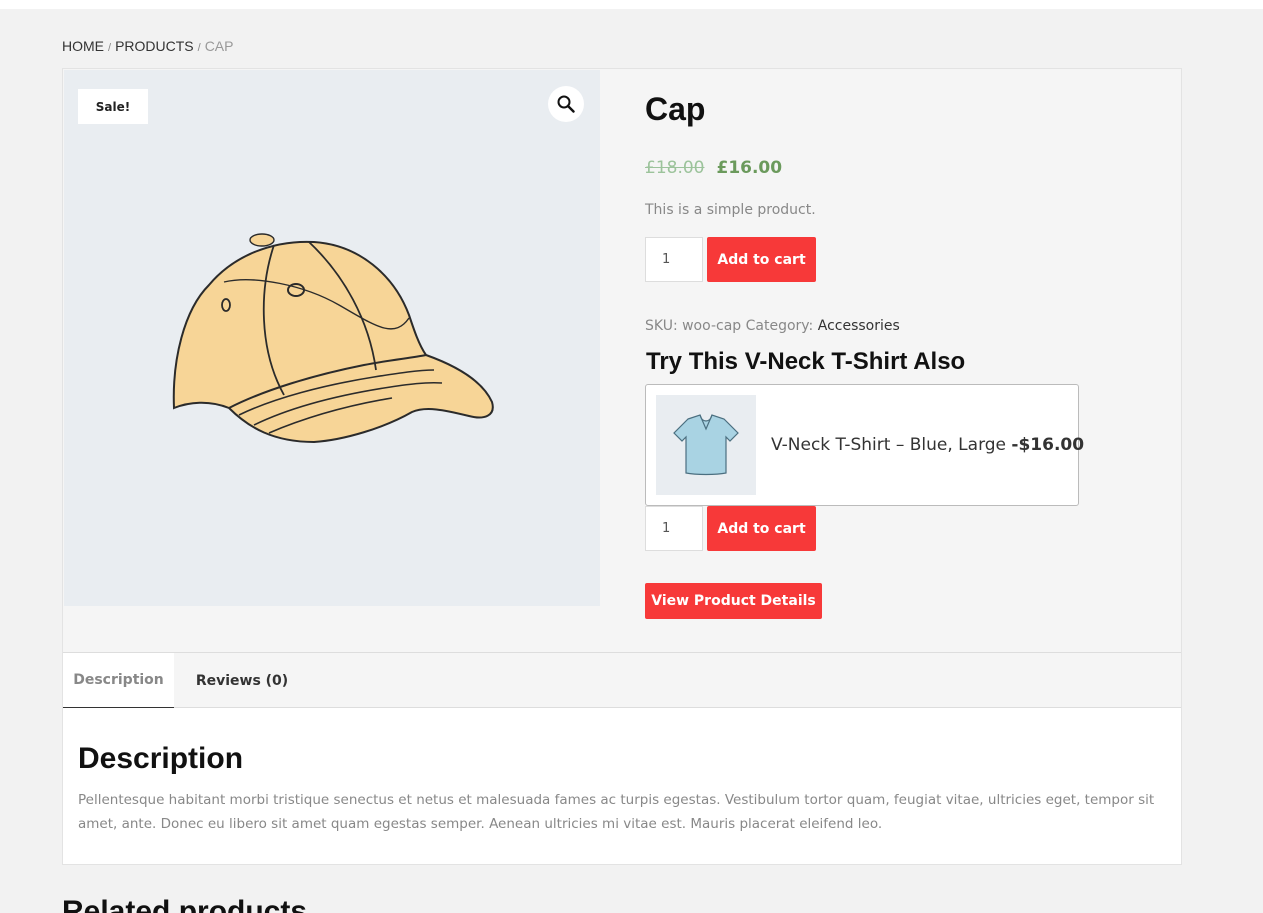  What do you see at coordinates (631, 4) in the screenshot?
I see `top-bar` at bounding box center [631, 4].